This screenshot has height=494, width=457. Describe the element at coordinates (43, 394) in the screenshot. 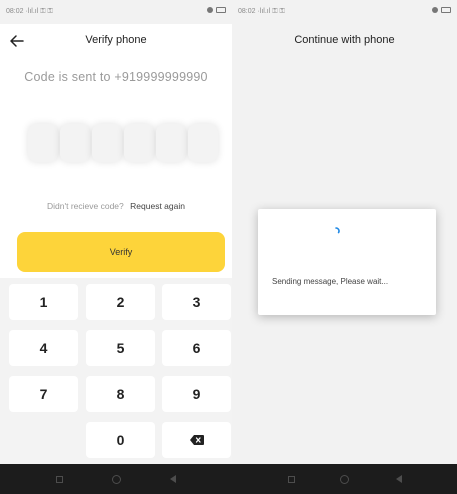

I see `key-7: 7` at that location.